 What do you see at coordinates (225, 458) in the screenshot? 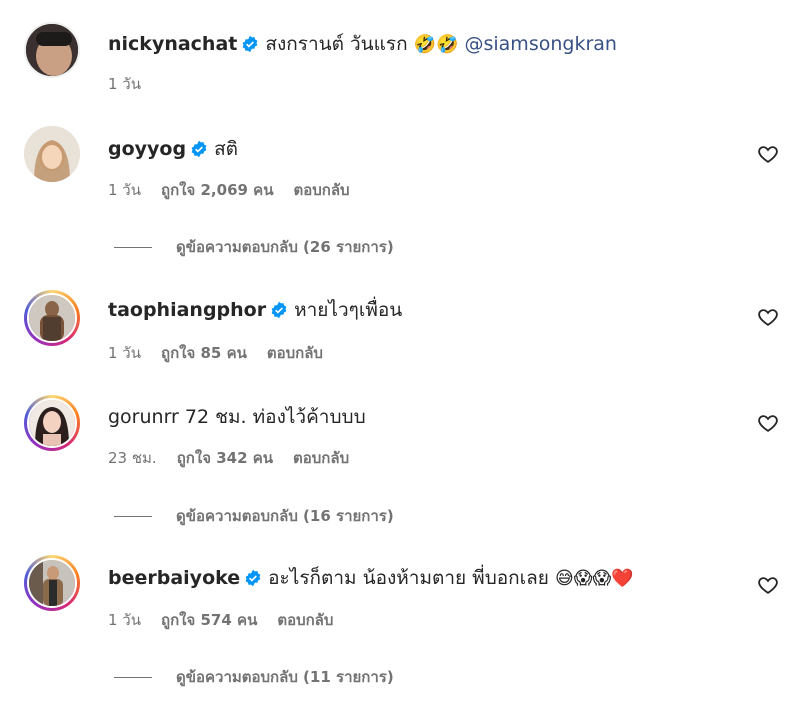
I see `comment-likes: ถูกใจ 342 คน` at bounding box center [225, 458].